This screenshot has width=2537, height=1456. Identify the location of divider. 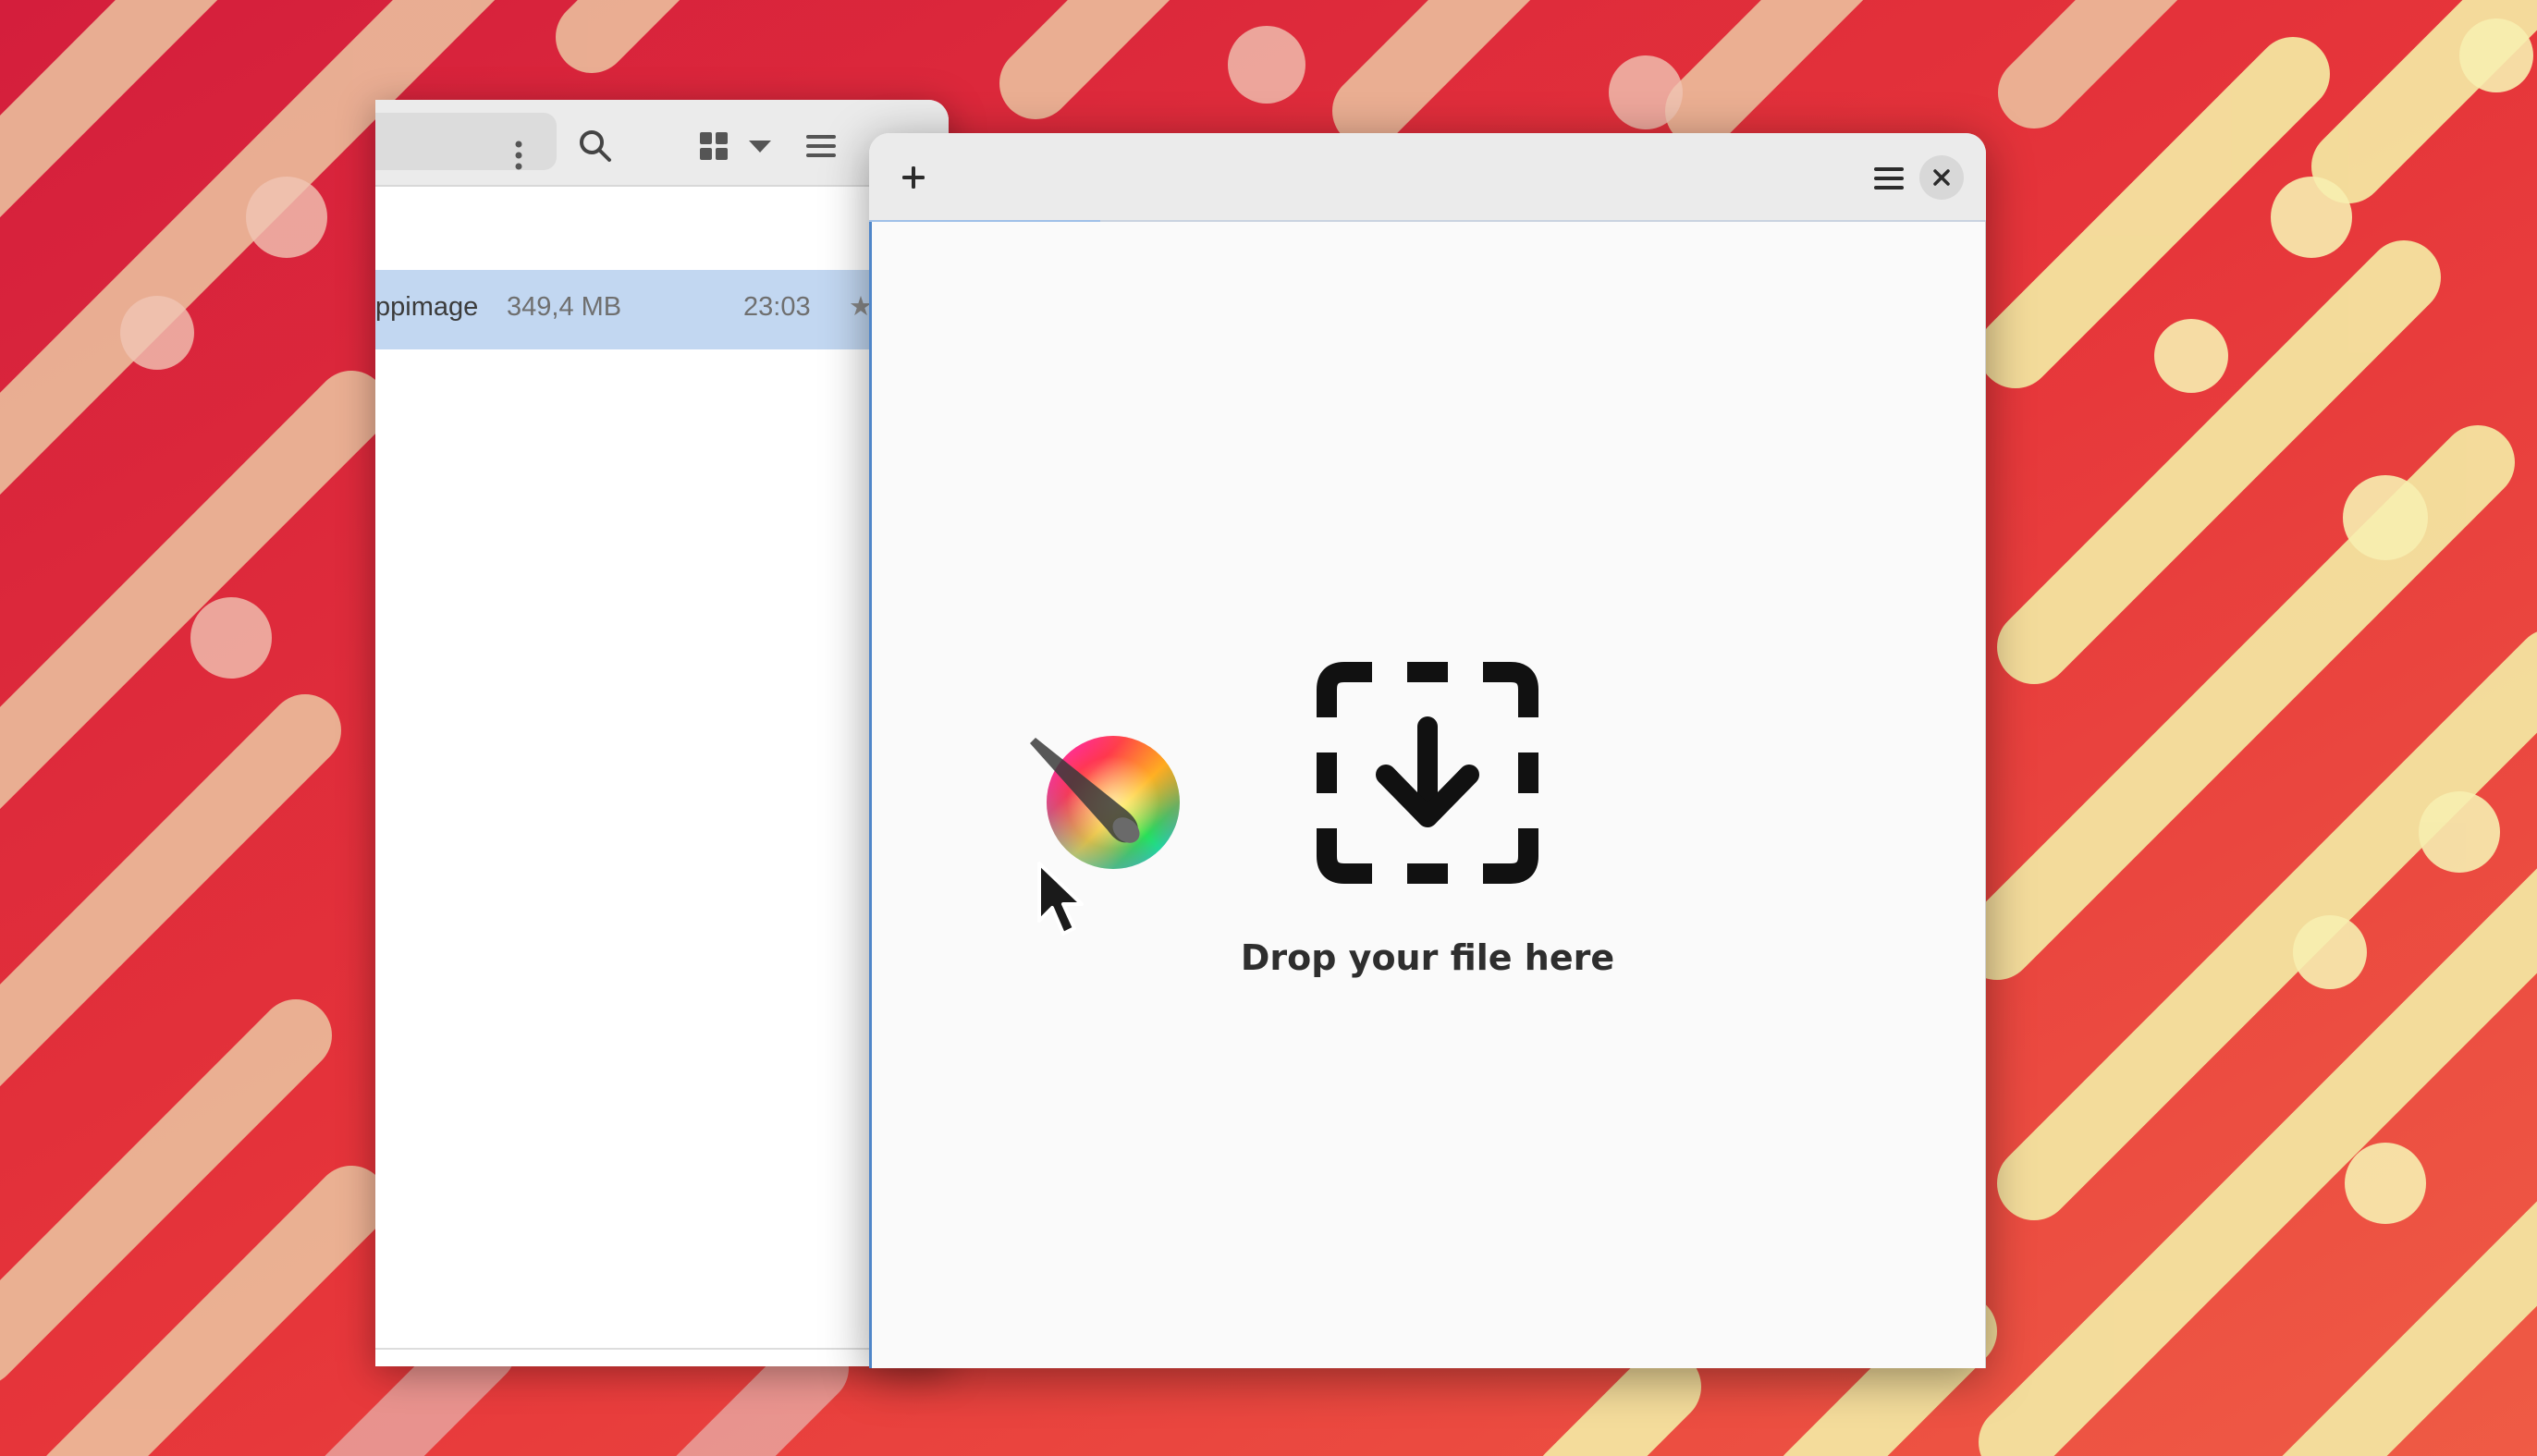
(662, 1349).